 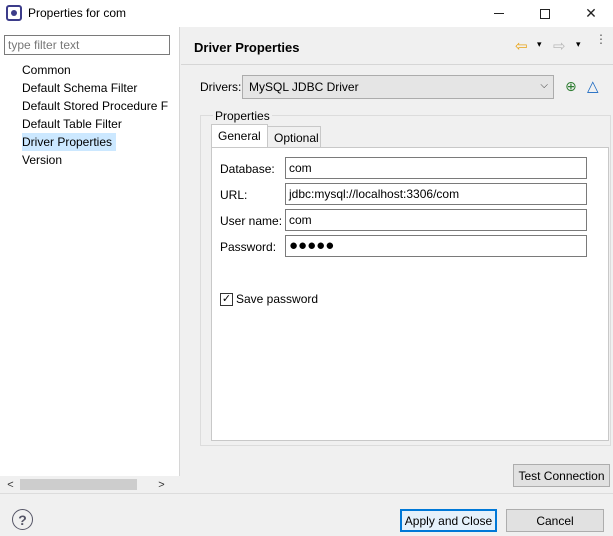 What do you see at coordinates (101, 160) in the screenshot?
I see `tree-item-version: Version` at bounding box center [101, 160].